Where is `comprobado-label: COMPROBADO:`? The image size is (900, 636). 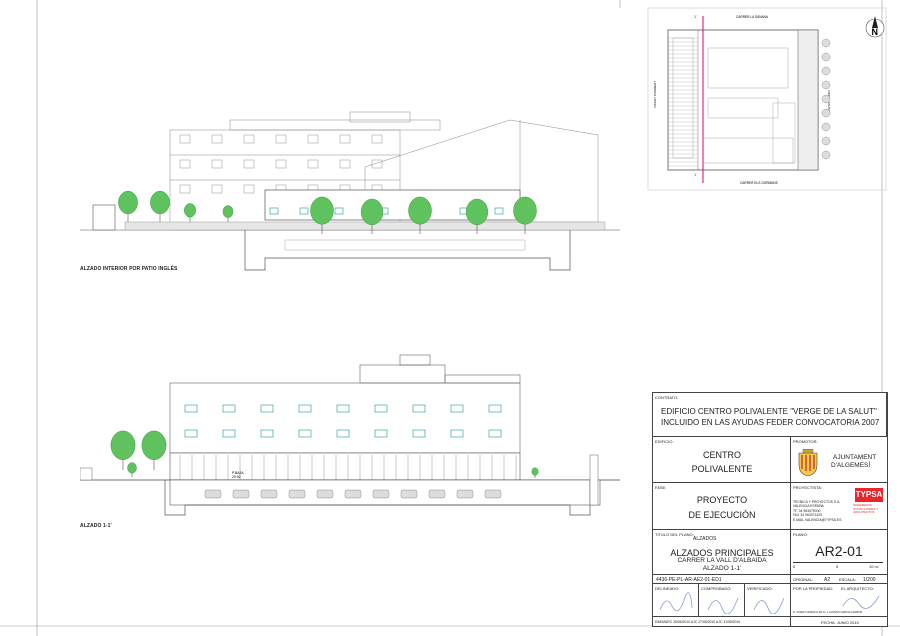 comprobado-label: COMPROBADO: is located at coordinates (716, 588).